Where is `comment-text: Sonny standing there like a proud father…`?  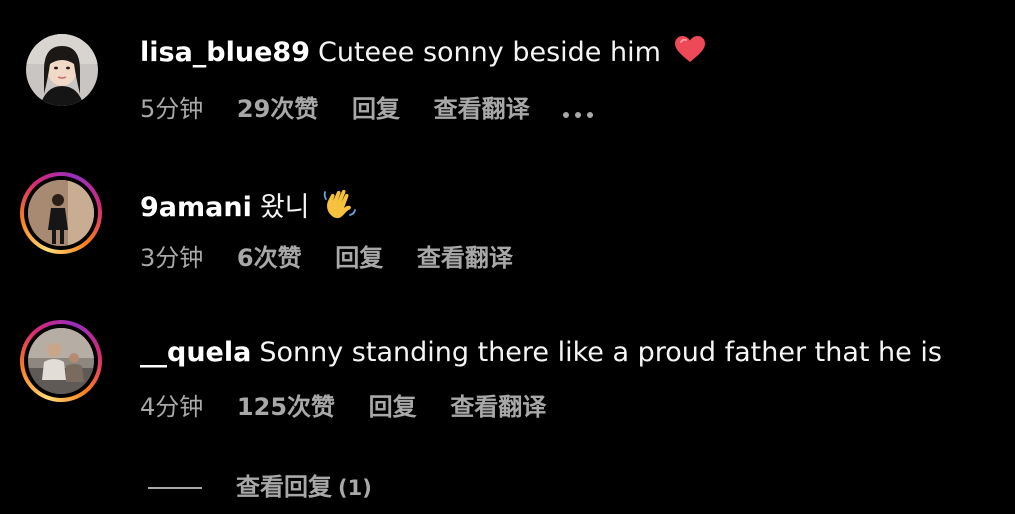 comment-text: Sonny standing there like a proud father… is located at coordinates (600, 352).